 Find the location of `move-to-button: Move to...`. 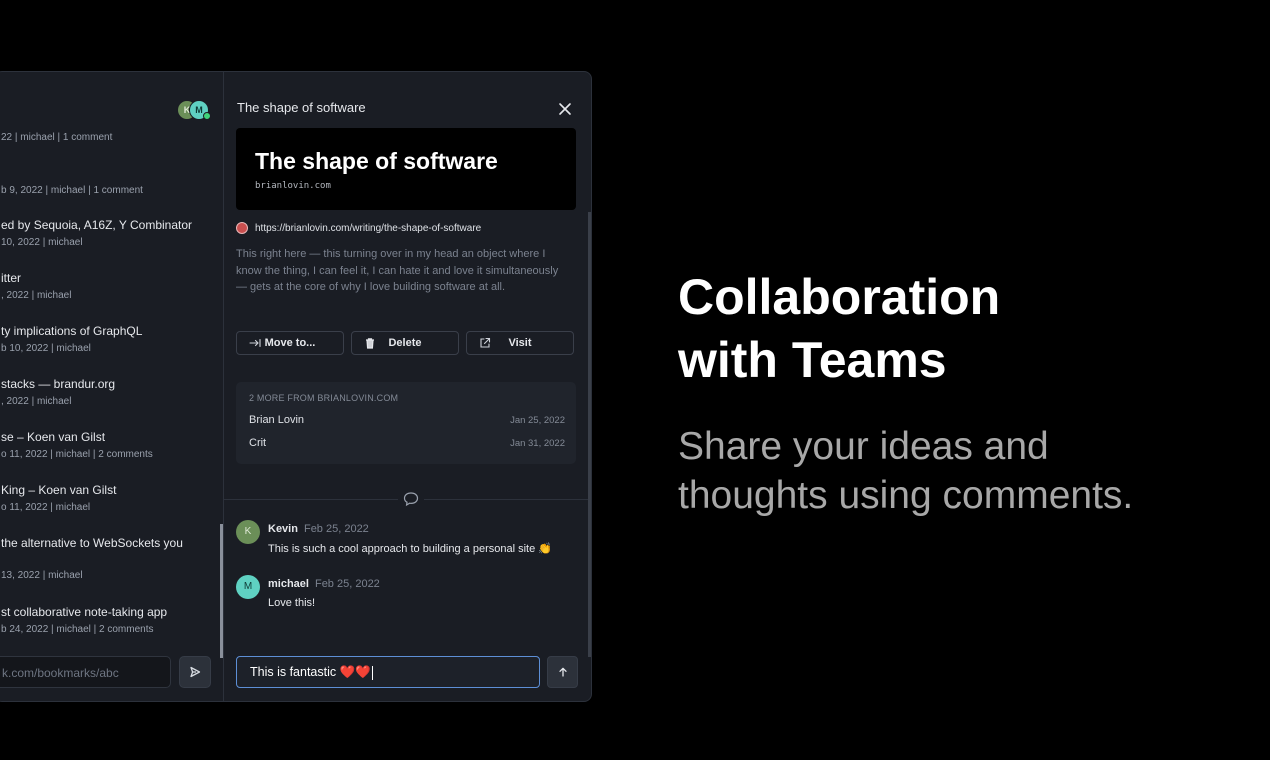

move-to-button: Move to... is located at coordinates (290, 343).